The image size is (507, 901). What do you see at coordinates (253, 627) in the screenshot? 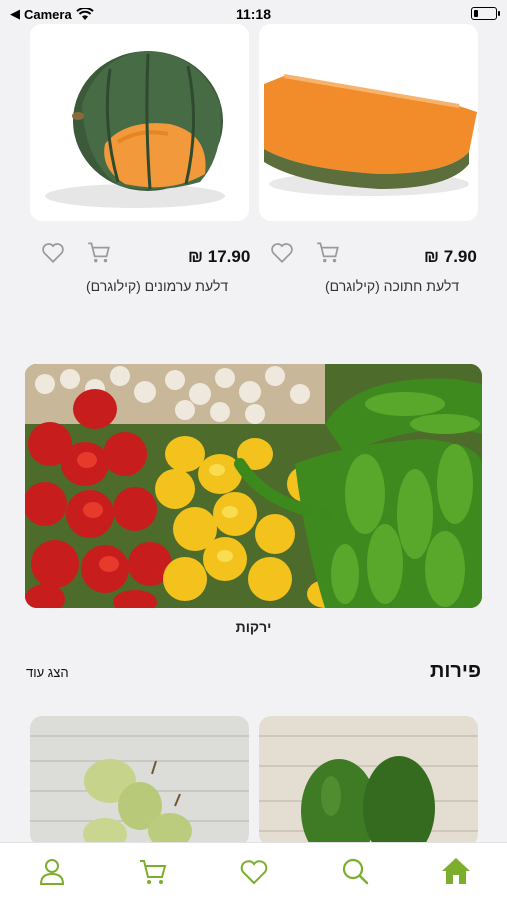
I see `banner-label: ירקות` at bounding box center [253, 627].